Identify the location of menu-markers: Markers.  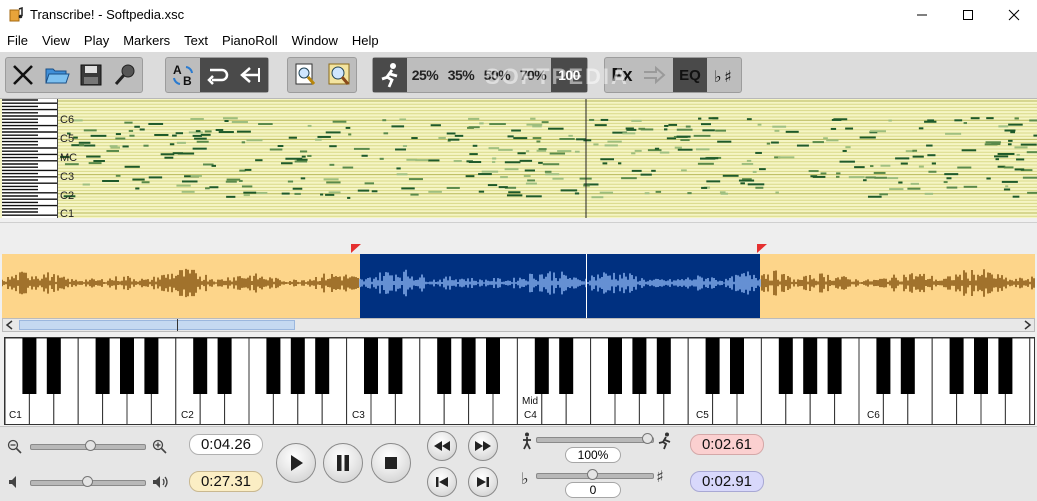
(146, 41).